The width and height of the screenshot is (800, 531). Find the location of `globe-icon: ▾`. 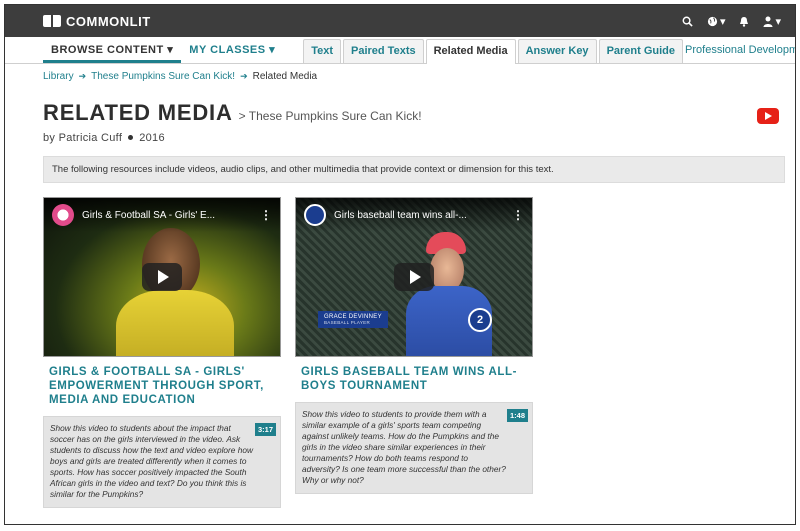

globe-icon: ▾ is located at coordinates (716, 21).